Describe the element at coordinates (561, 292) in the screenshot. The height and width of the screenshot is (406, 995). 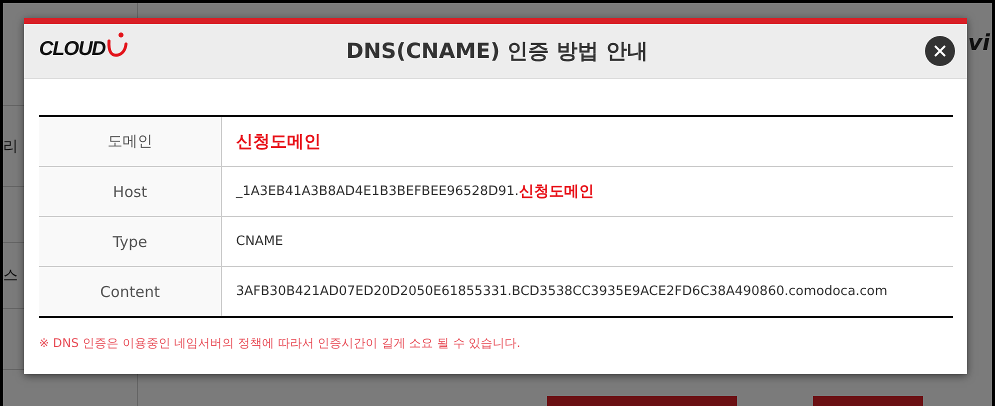
I see `row-value: 3AFB30B421AD07ED20D2050E61855331.BCD3538CC3935E9ACE2FD6C38A490860.comodoca.com` at that location.